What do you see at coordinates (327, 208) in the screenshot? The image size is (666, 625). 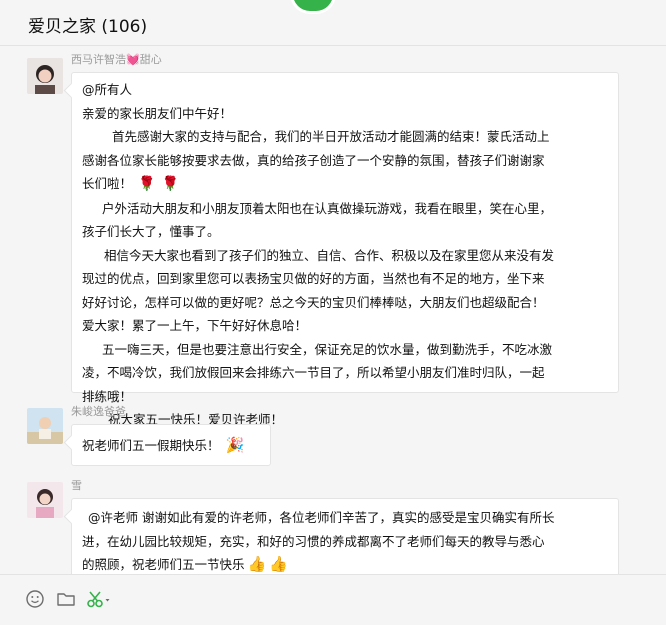 I see `message-line: 户外活动大朋友和小朋友顶着太阳也在认真做操玩游戏，我看在眼里，笑在心里，` at bounding box center [327, 208].